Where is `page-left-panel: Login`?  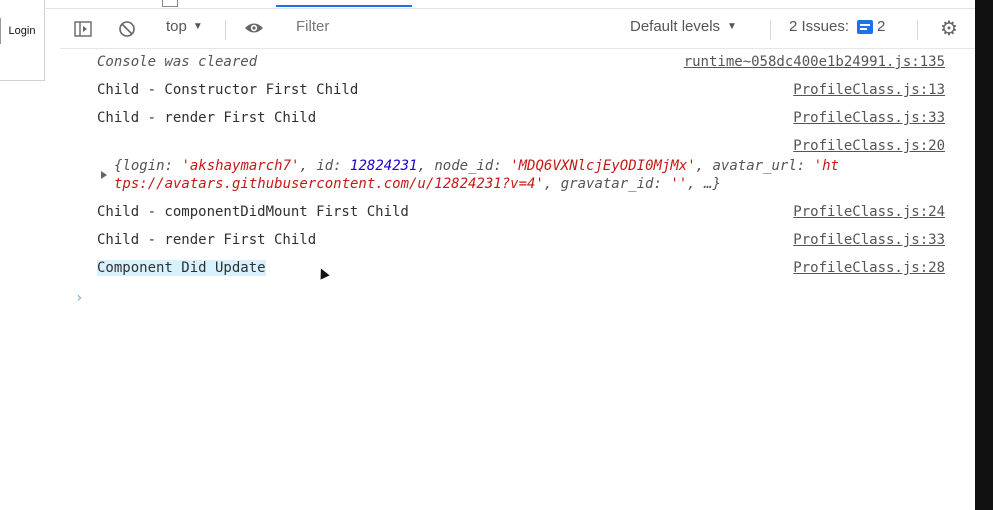
page-left-panel: Login is located at coordinates (22, 40).